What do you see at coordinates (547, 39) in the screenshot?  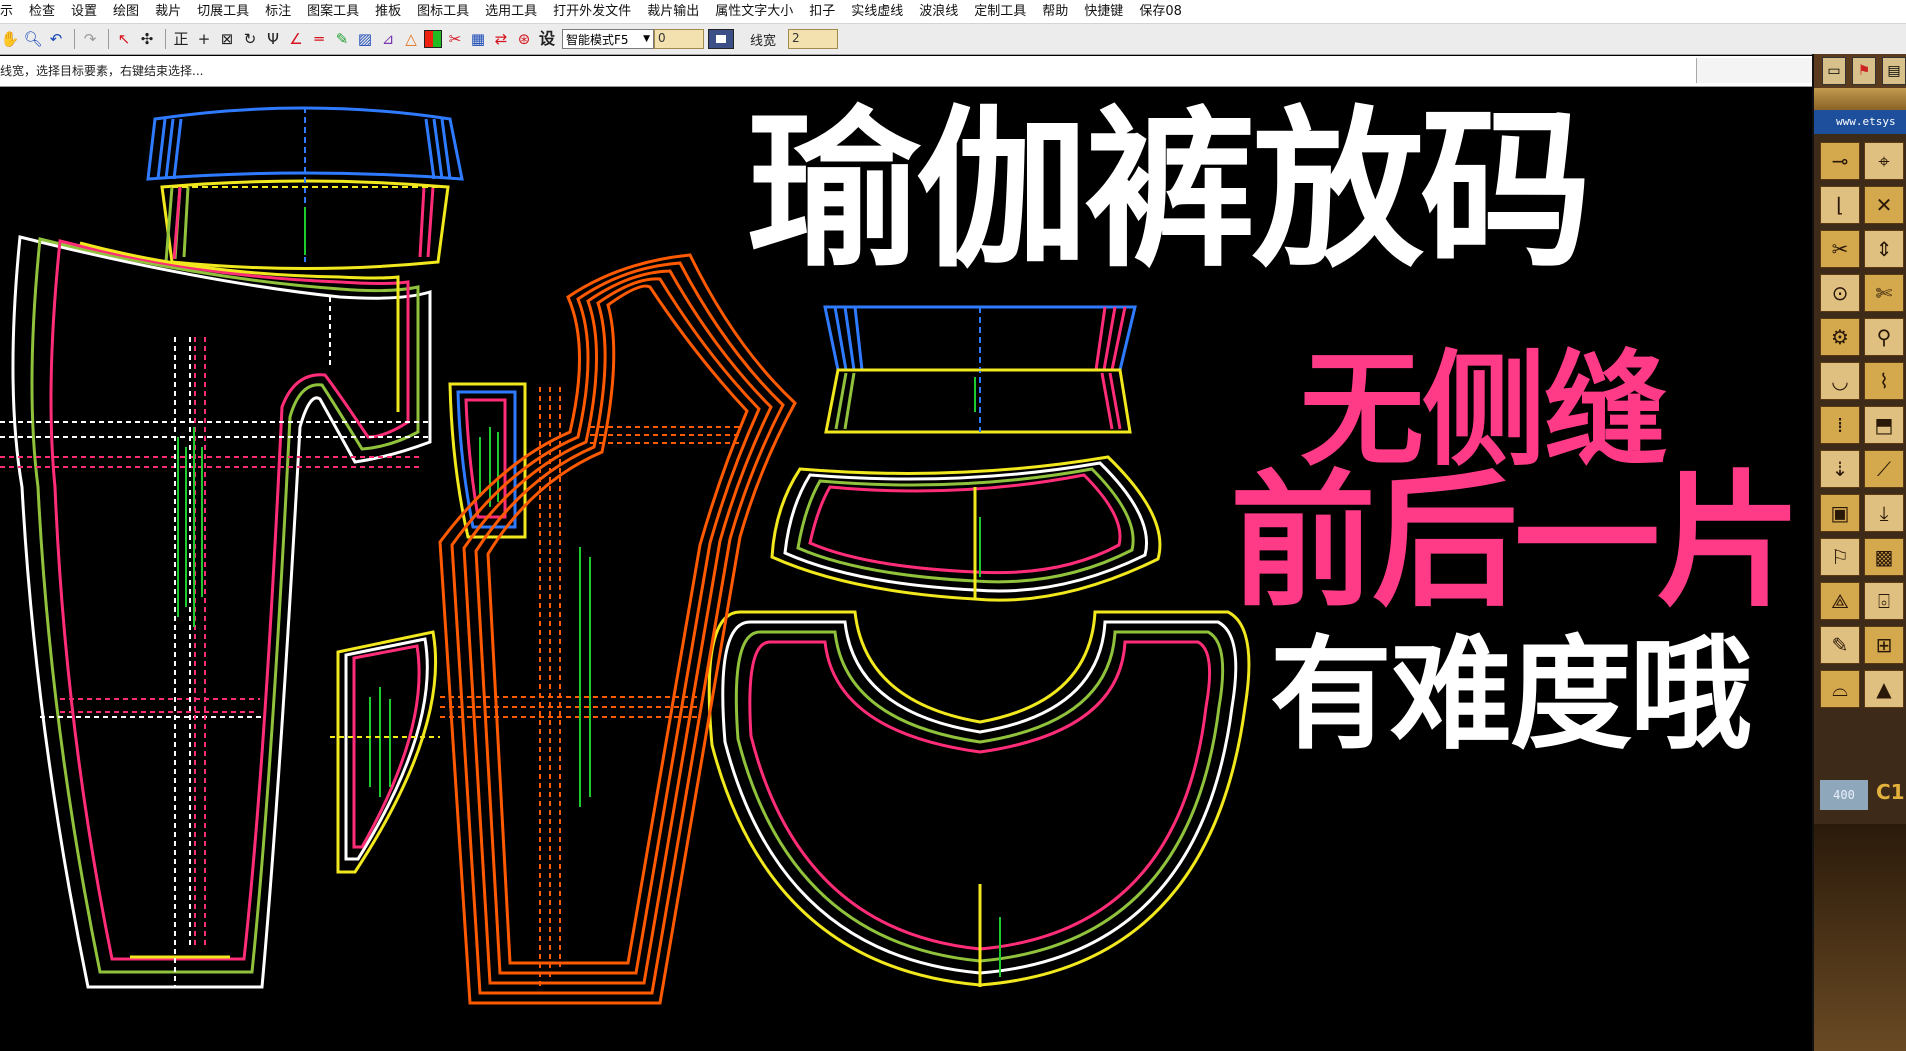 I see `settings-button: 设` at bounding box center [547, 39].